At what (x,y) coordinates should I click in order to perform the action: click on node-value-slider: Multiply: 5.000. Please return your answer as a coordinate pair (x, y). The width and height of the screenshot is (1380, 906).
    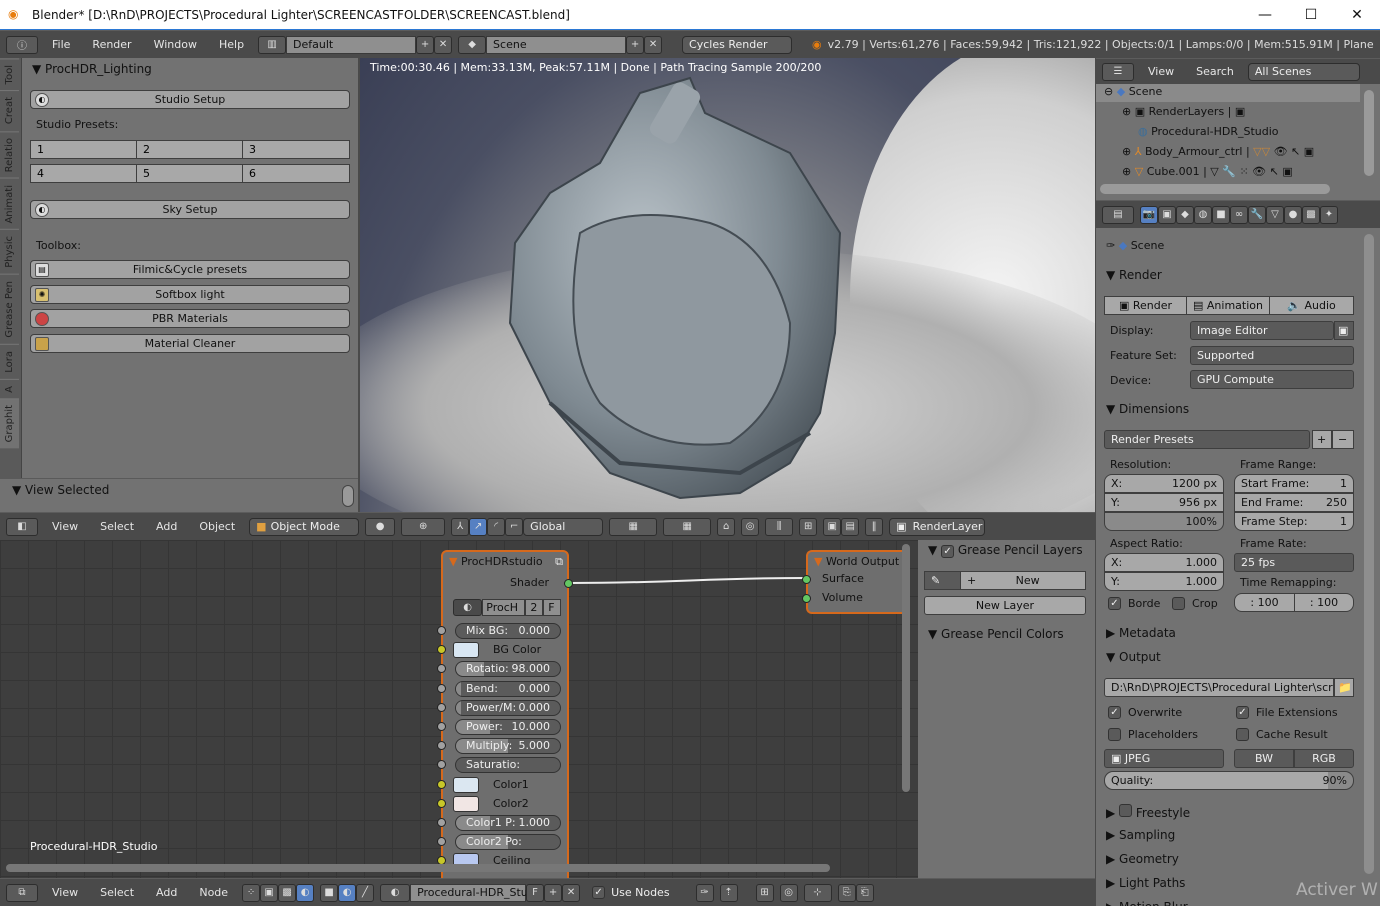
    Looking at the image, I should click on (508, 746).